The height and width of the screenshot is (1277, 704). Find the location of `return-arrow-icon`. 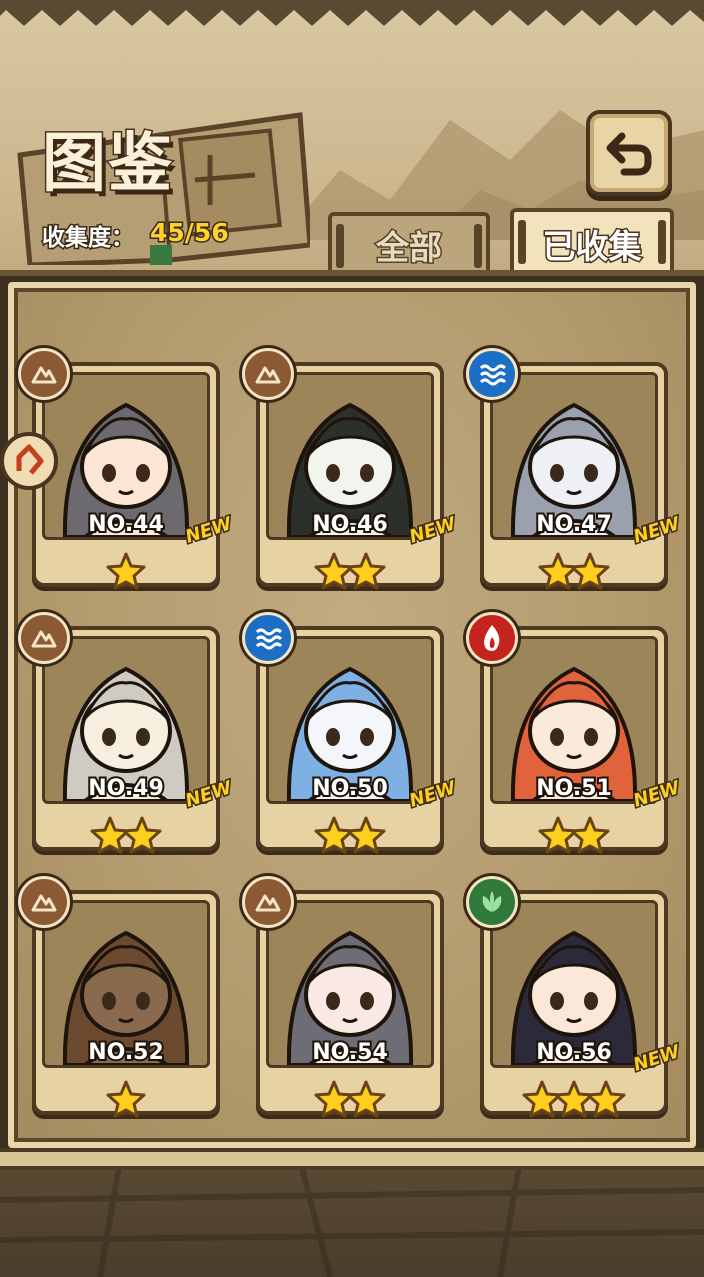

return-arrow-icon is located at coordinates (629, 154).